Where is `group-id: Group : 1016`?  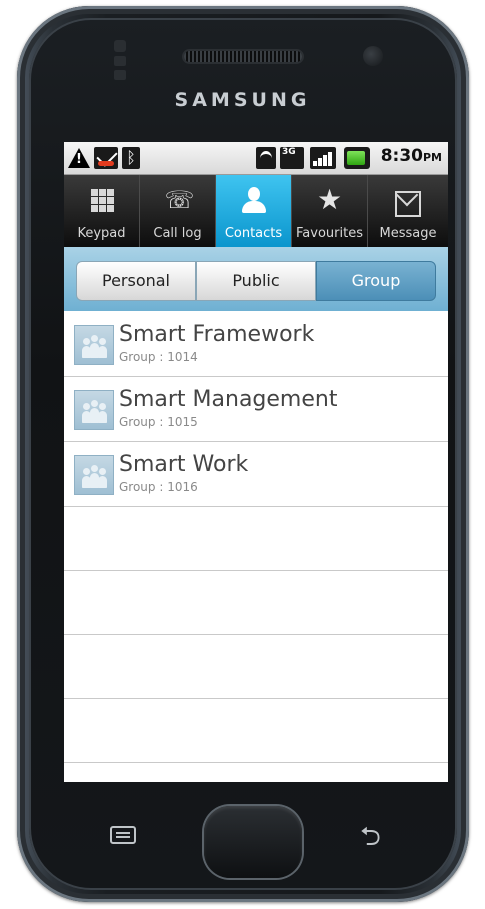
group-id: Group : 1016 is located at coordinates (158, 487).